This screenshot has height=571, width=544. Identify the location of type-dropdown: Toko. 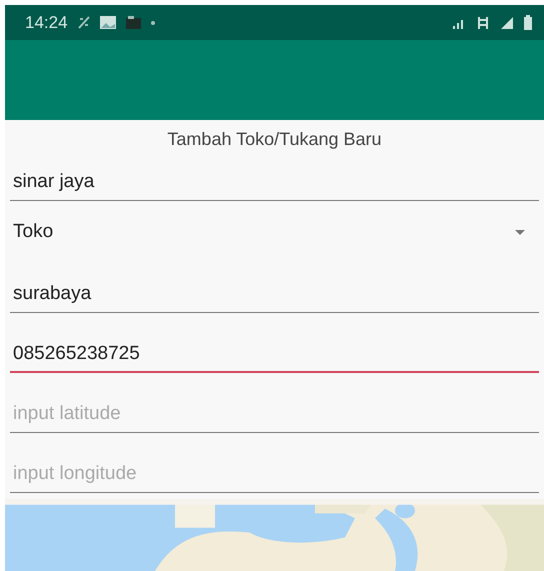
(274, 232).